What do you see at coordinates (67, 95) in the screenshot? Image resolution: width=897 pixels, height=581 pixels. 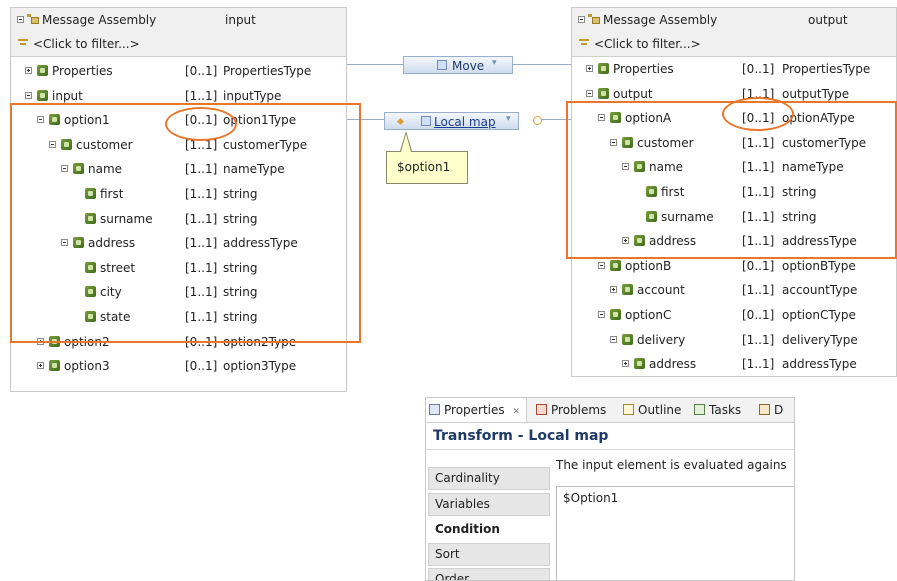 I see `element-name: input` at bounding box center [67, 95].